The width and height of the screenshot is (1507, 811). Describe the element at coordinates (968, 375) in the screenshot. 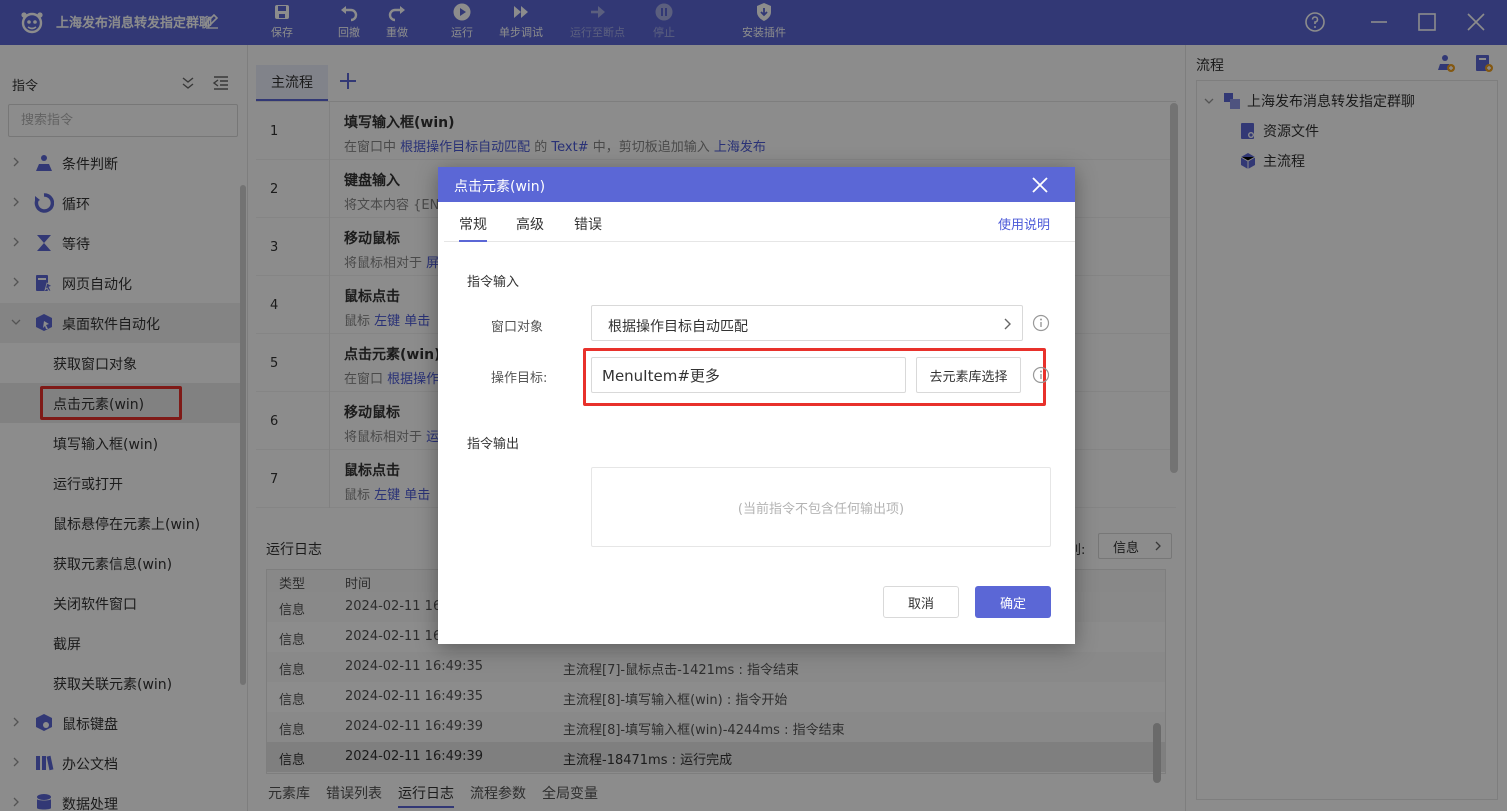

I see `pick-from-library-button: 去元素库选择` at that location.